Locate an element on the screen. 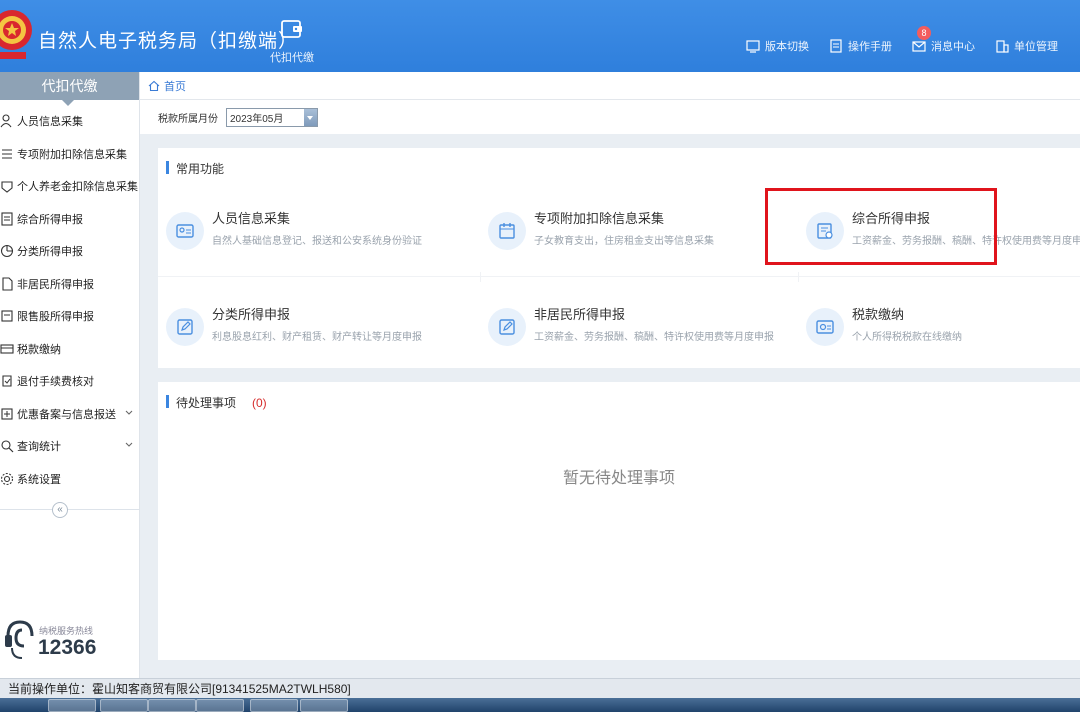  breadcrumb-home: 首页 is located at coordinates (175, 86).